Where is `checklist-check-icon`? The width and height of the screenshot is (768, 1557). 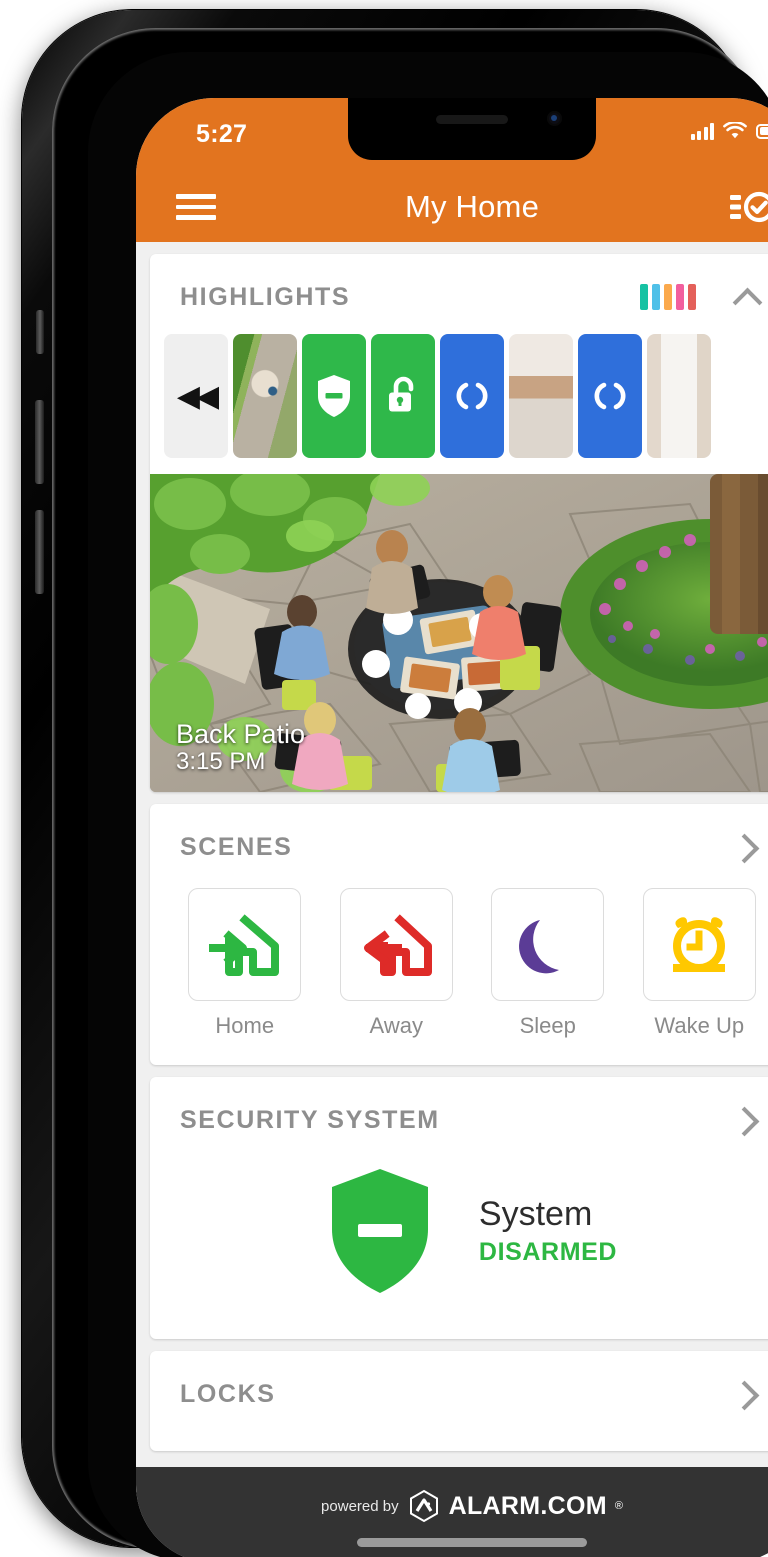 checklist-check-icon is located at coordinates (748, 207).